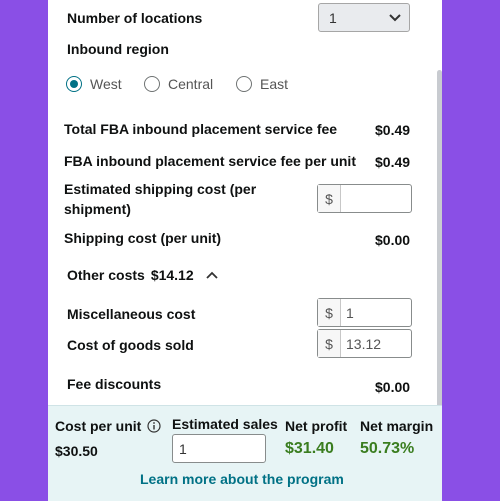  I want to click on region-option-east: East, so click(262, 84).